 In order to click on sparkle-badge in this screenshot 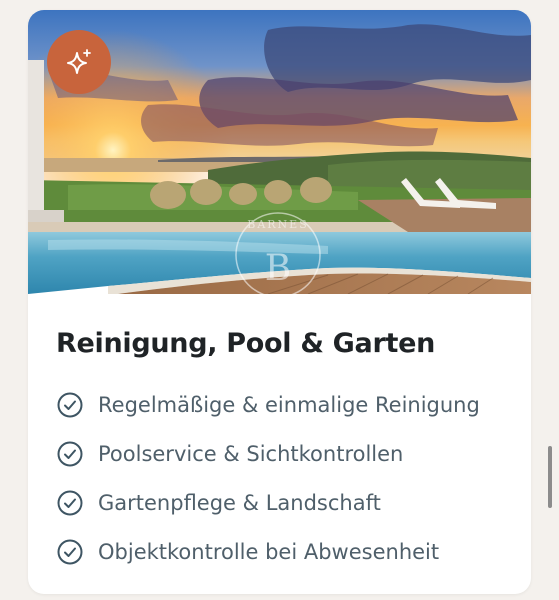, I will do `click(79, 62)`.